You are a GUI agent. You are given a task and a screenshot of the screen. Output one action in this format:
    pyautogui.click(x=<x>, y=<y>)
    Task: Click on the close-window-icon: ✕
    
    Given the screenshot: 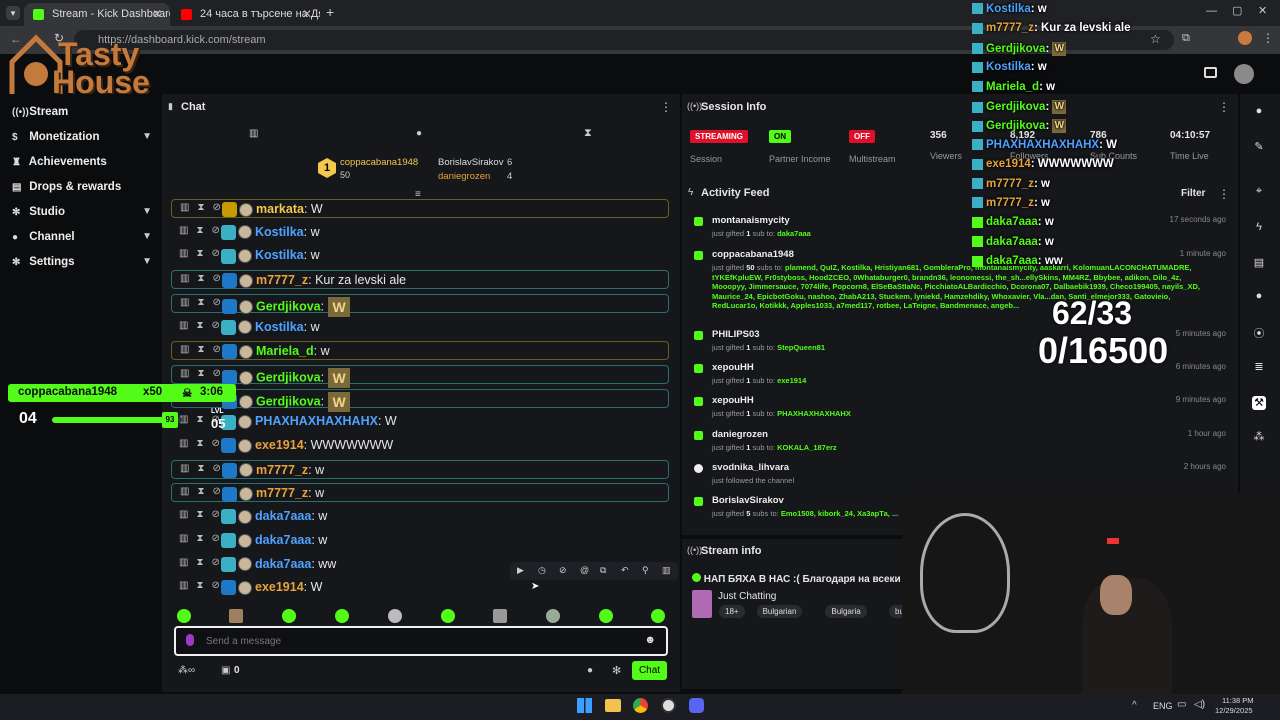 What is the action you would take?
    pyautogui.click(x=1262, y=10)
    